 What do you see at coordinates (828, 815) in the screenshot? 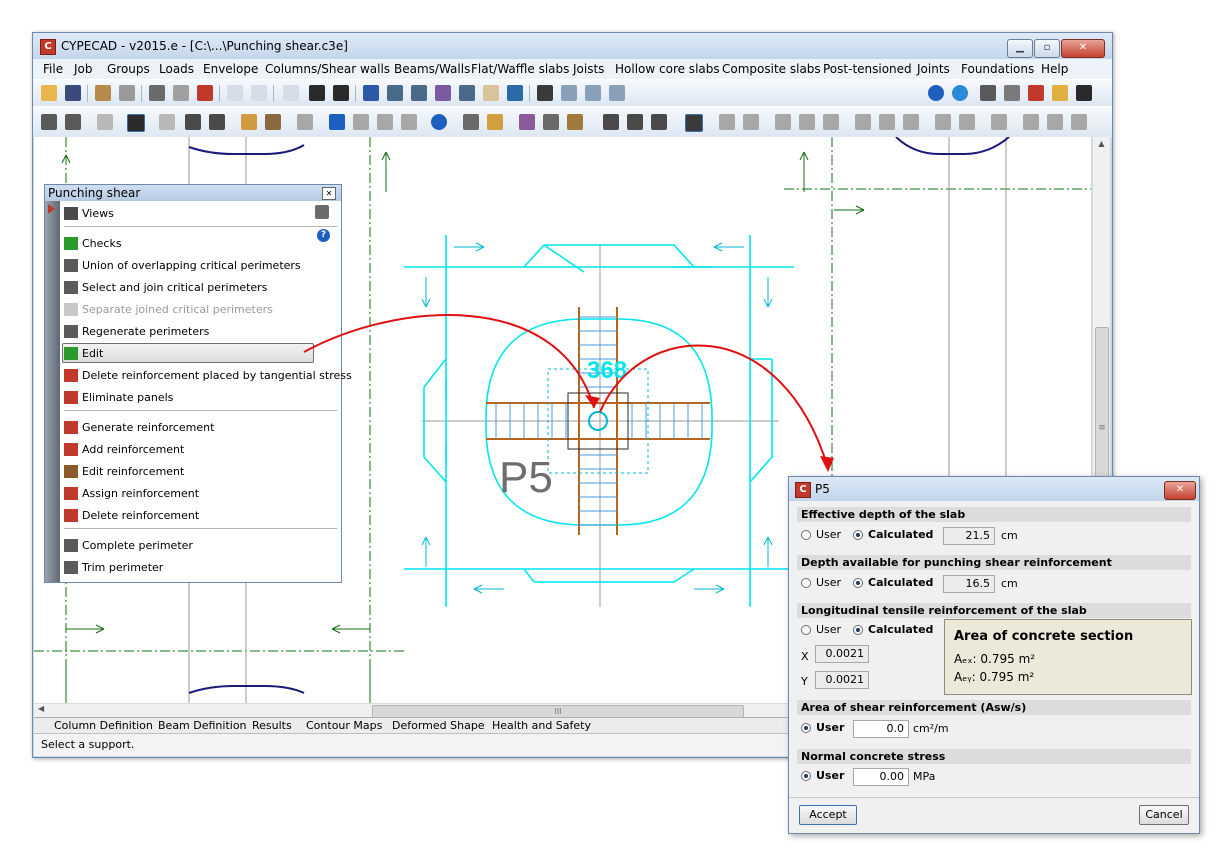
I see `accept-button: Accept` at bounding box center [828, 815].